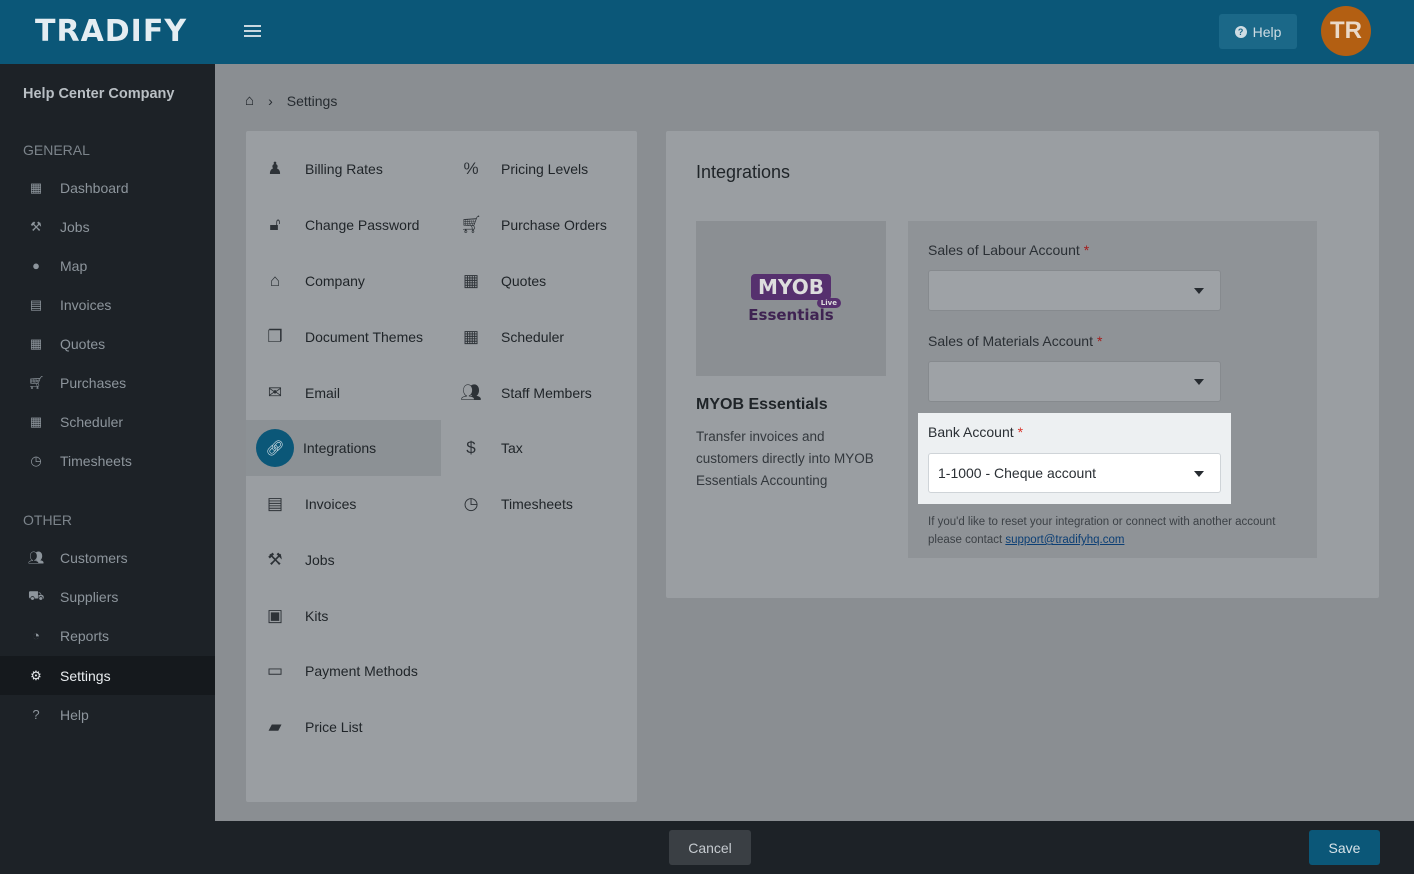 The image size is (1414, 874). I want to click on settings-item-price-list: ▰ Price List, so click(351, 727).